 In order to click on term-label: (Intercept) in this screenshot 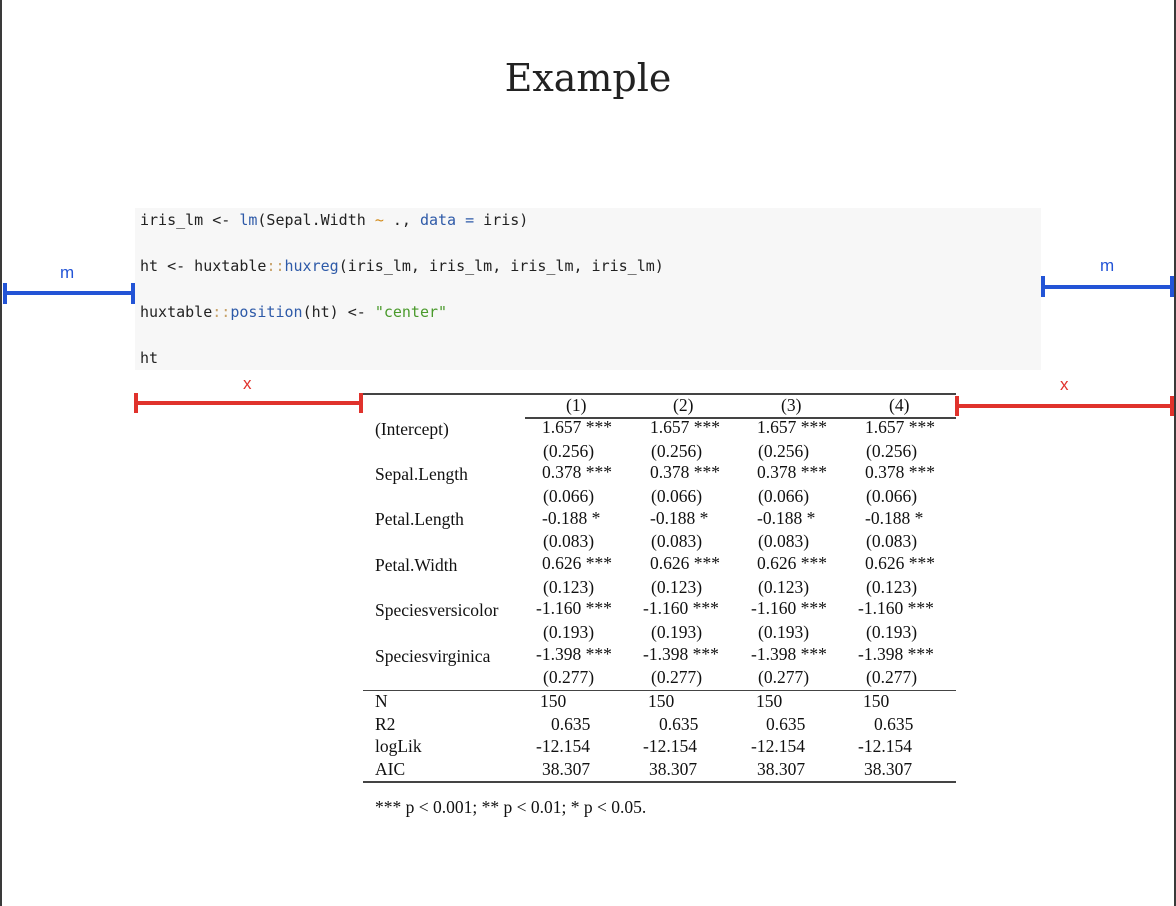, I will do `click(412, 429)`.